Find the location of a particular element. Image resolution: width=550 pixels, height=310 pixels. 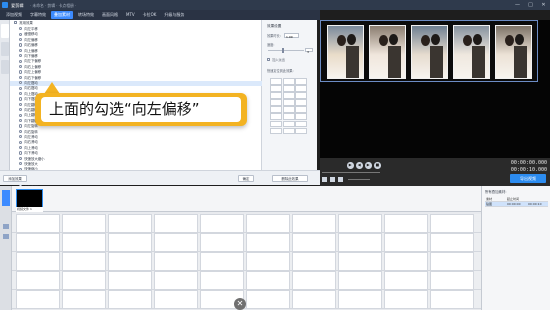

folder-icon is located at coordinates (332, 179).